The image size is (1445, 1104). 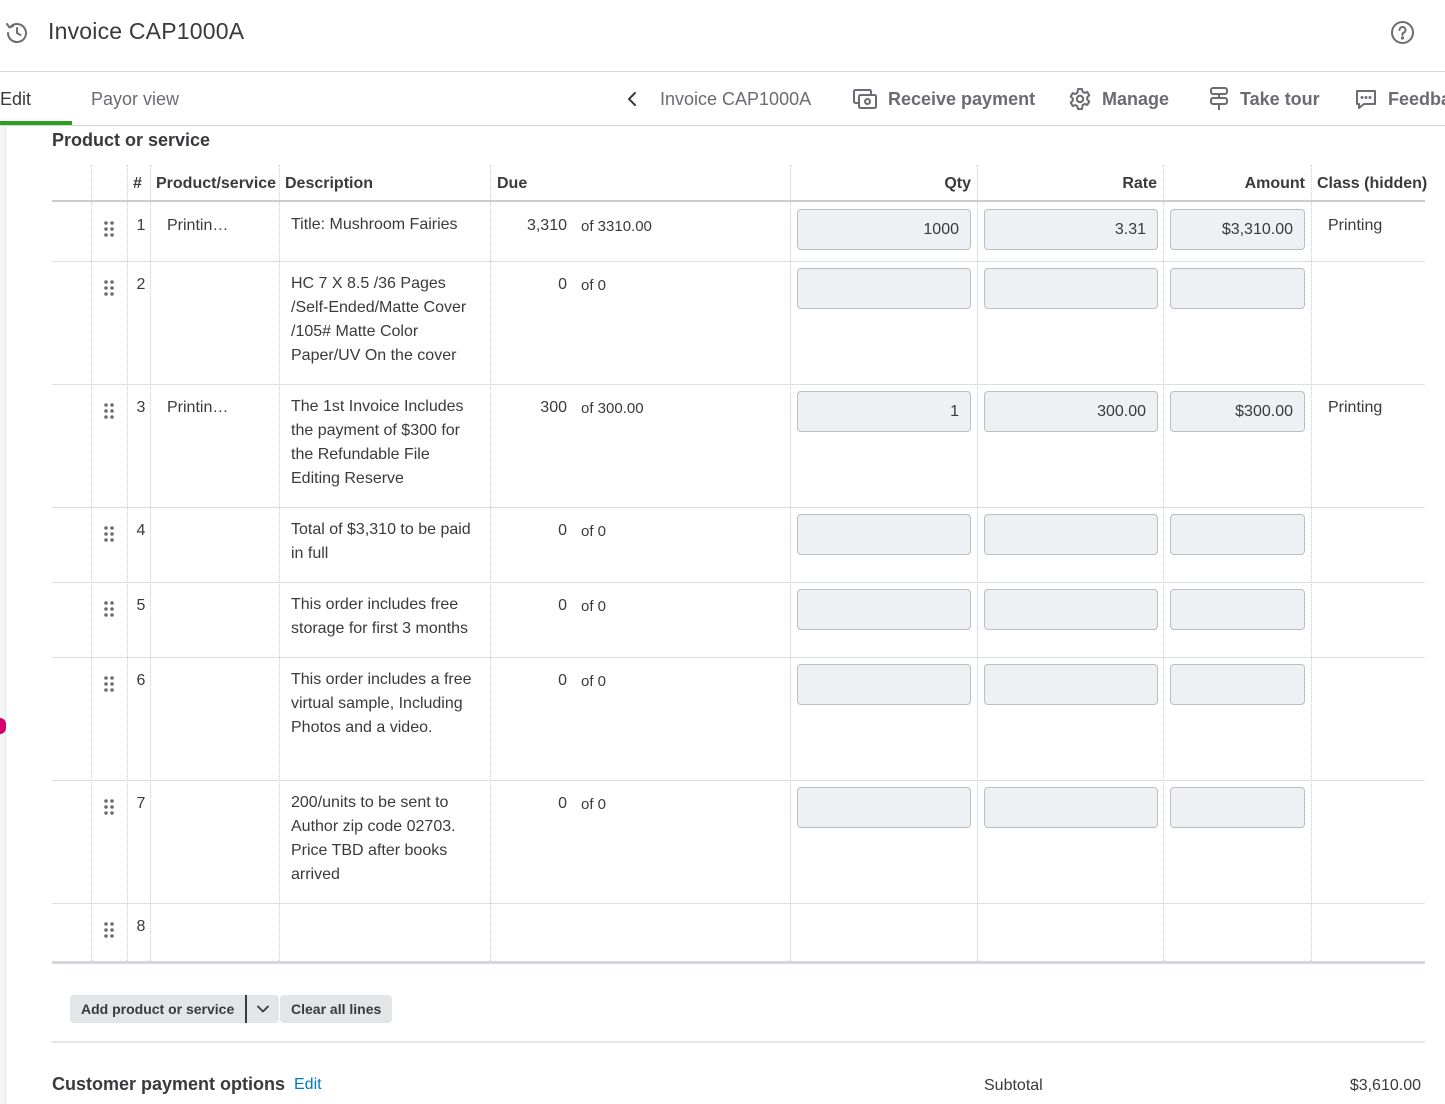 What do you see at coordinates (1071, 229) in the screenshot?
I see `rate-input: 3.31` at bounding box center [1071, 229].